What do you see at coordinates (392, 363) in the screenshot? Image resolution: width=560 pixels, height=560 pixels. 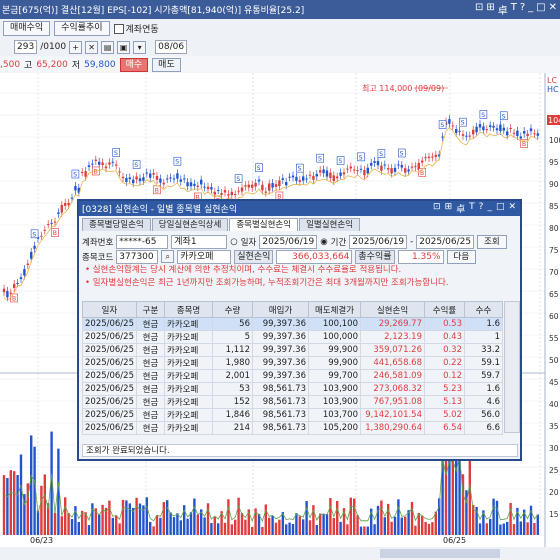 I see `table-cell: 441,658.68` at bounding box center [392, 363].